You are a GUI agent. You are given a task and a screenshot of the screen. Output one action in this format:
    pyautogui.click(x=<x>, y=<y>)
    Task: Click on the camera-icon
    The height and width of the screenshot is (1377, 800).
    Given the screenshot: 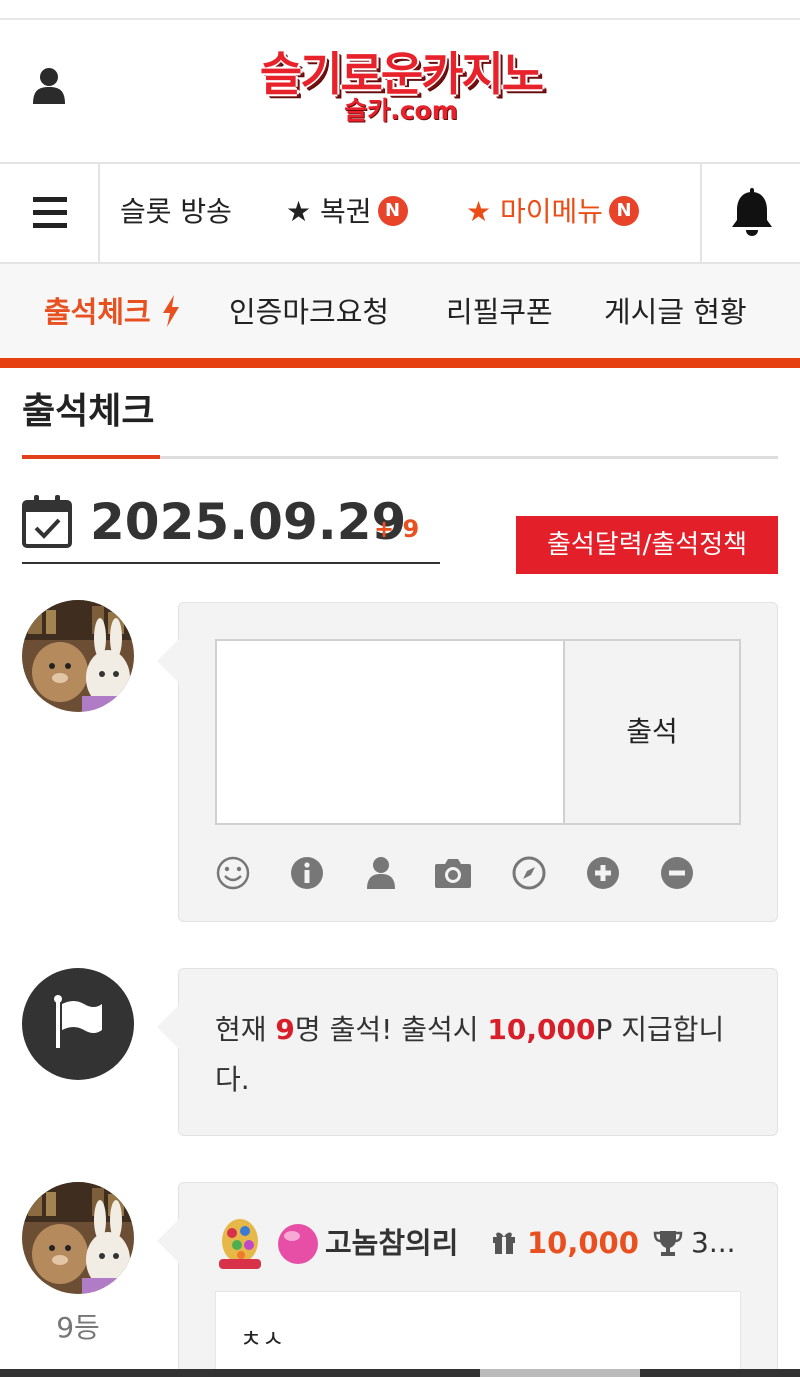 What is the action you would take?
    pyautogui.click(x=453, y=873)
    